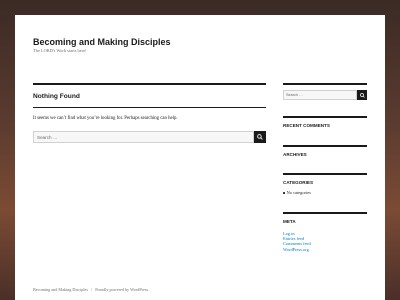  I want to click on categories-list: No categories, so click(297, 192).